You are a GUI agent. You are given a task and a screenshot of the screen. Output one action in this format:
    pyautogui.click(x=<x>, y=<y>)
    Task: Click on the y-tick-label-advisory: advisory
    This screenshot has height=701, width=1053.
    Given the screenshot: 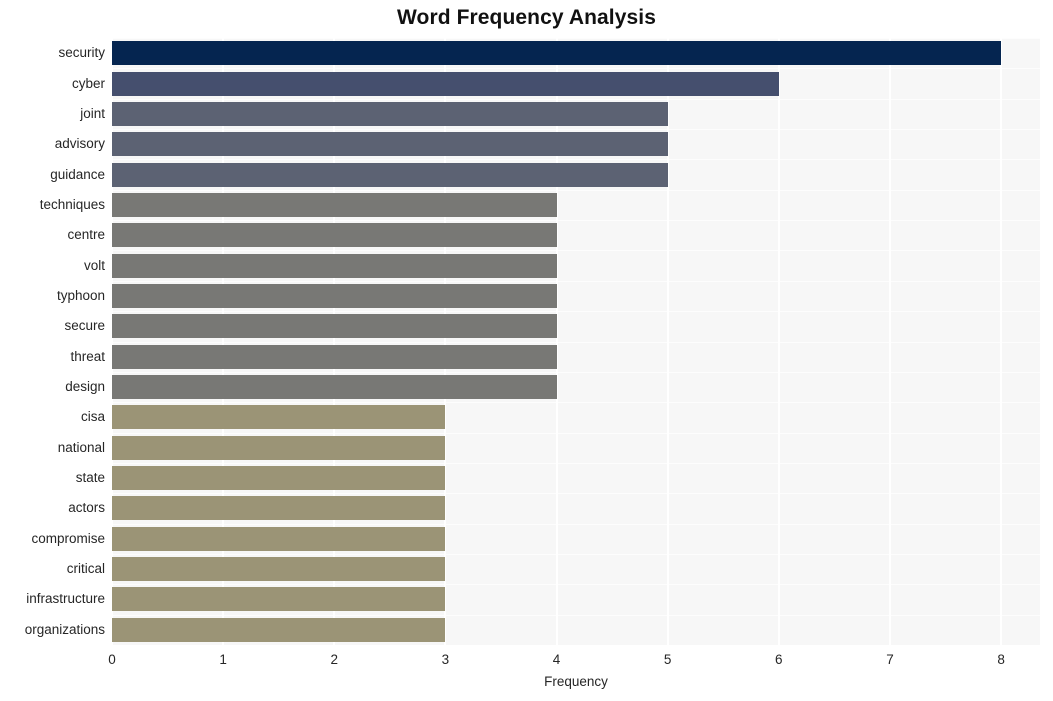 What is the action you would take?
    pyautogui.click(x=79, y=144)
    